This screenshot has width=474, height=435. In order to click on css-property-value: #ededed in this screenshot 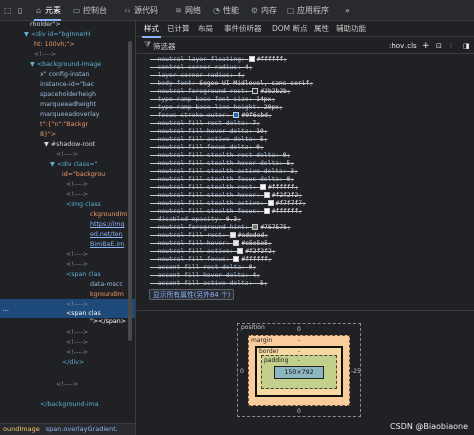, I will do `click(251, 235)`.